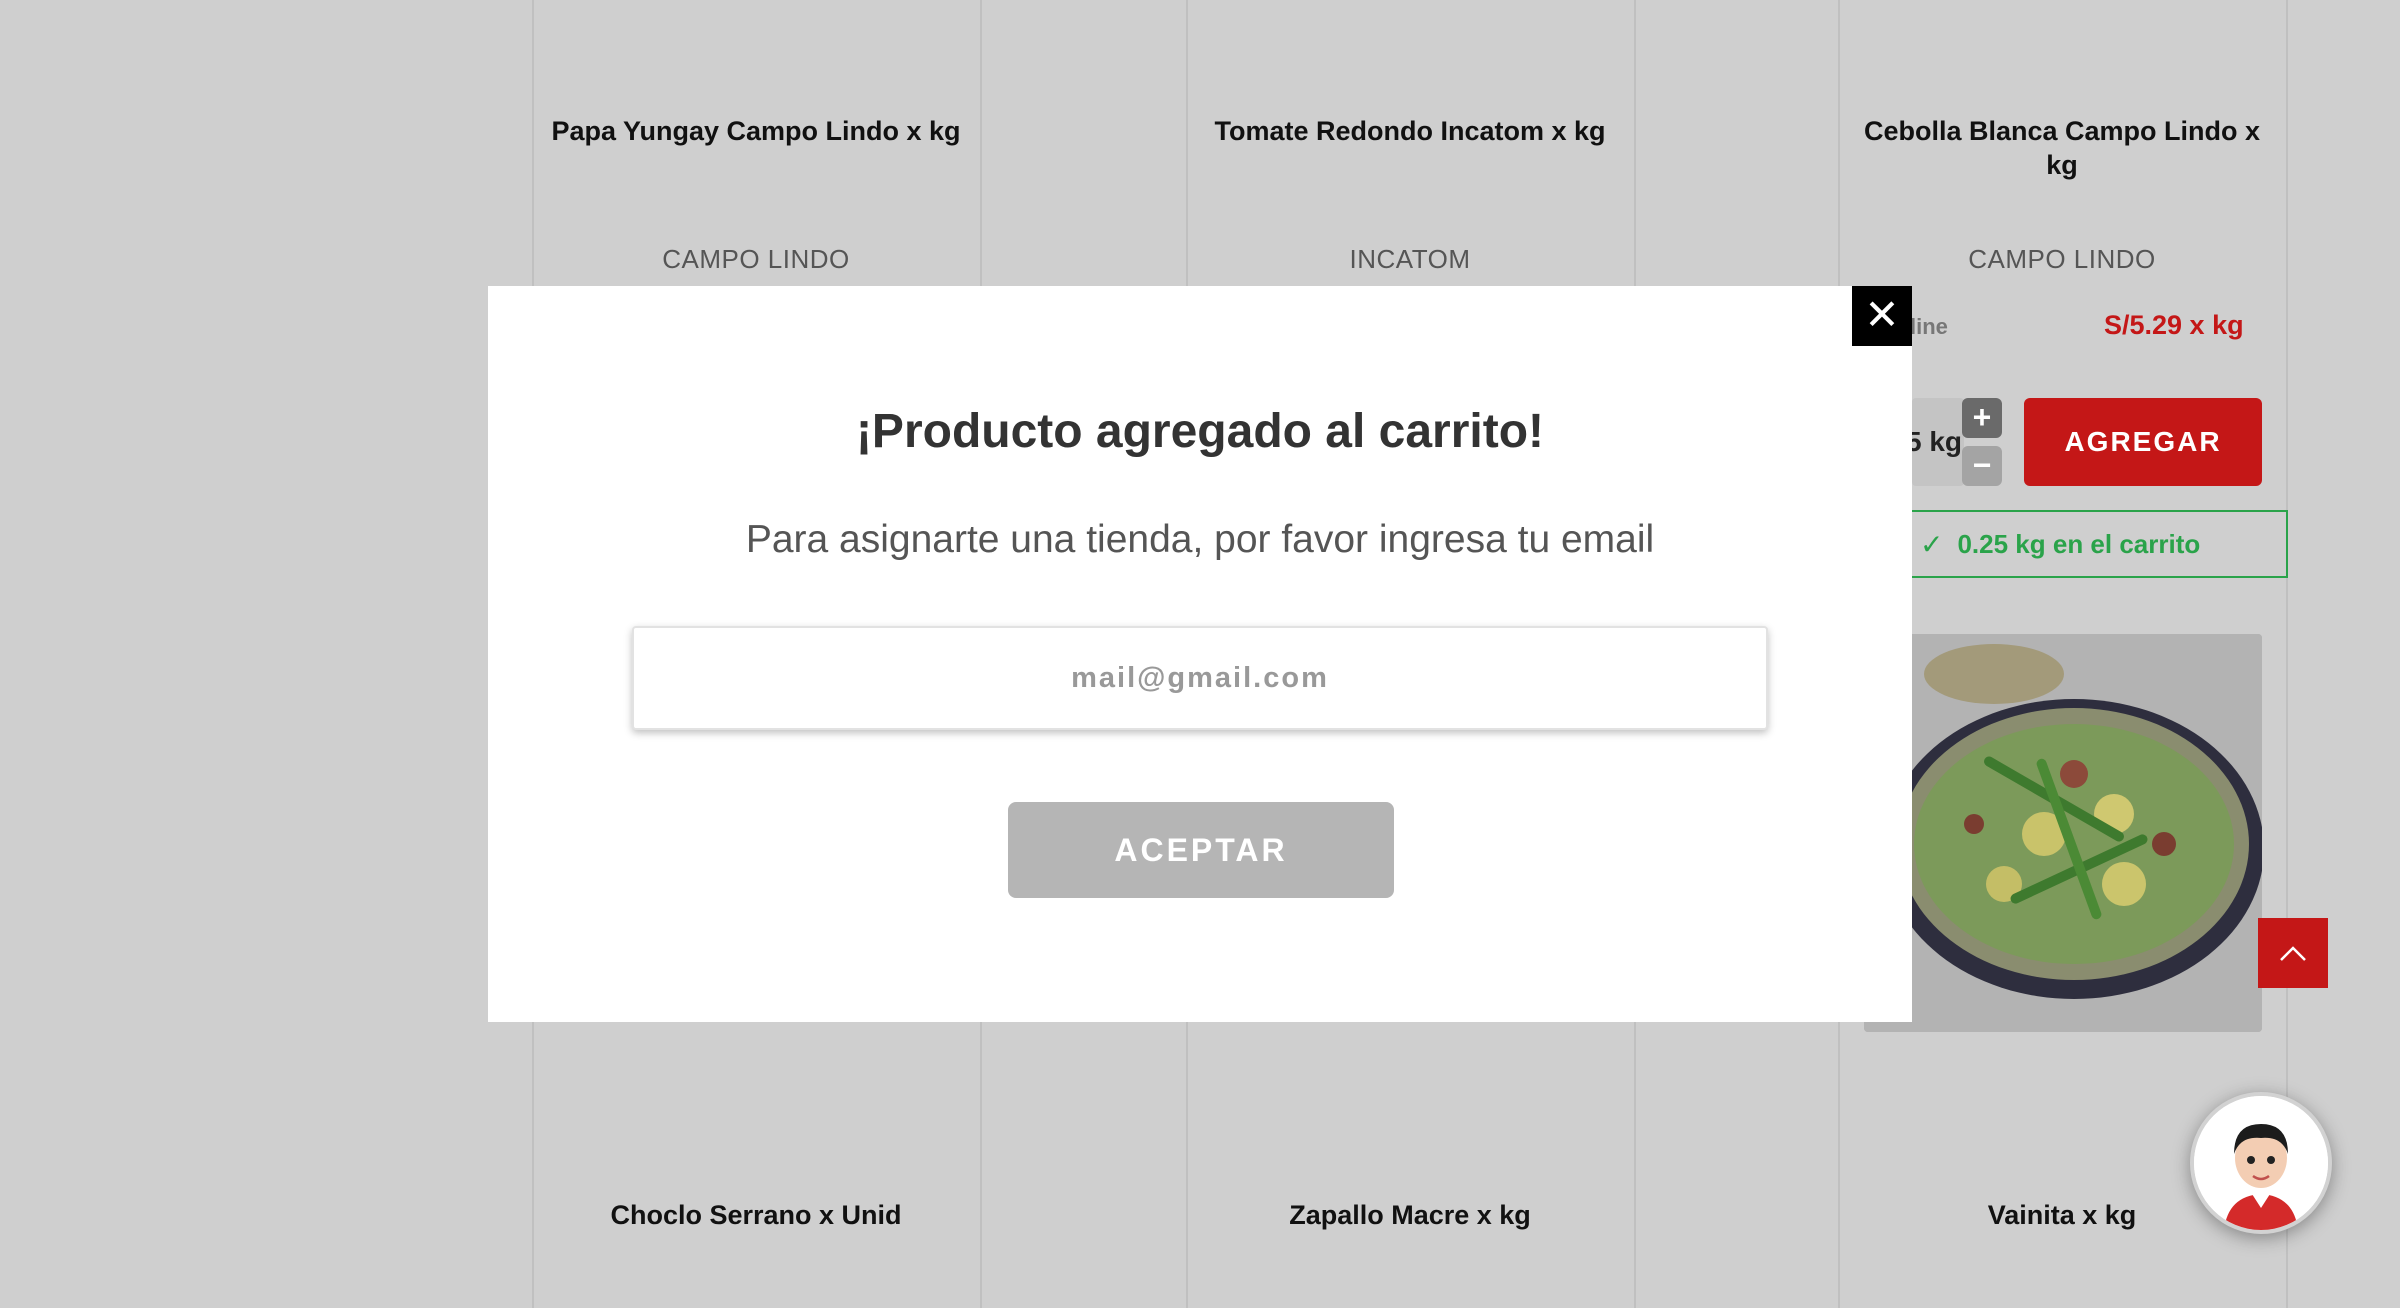  Describe the element at coordinates (1882, 316) in the screenshot. I see `close-icon: ✕` at that location.